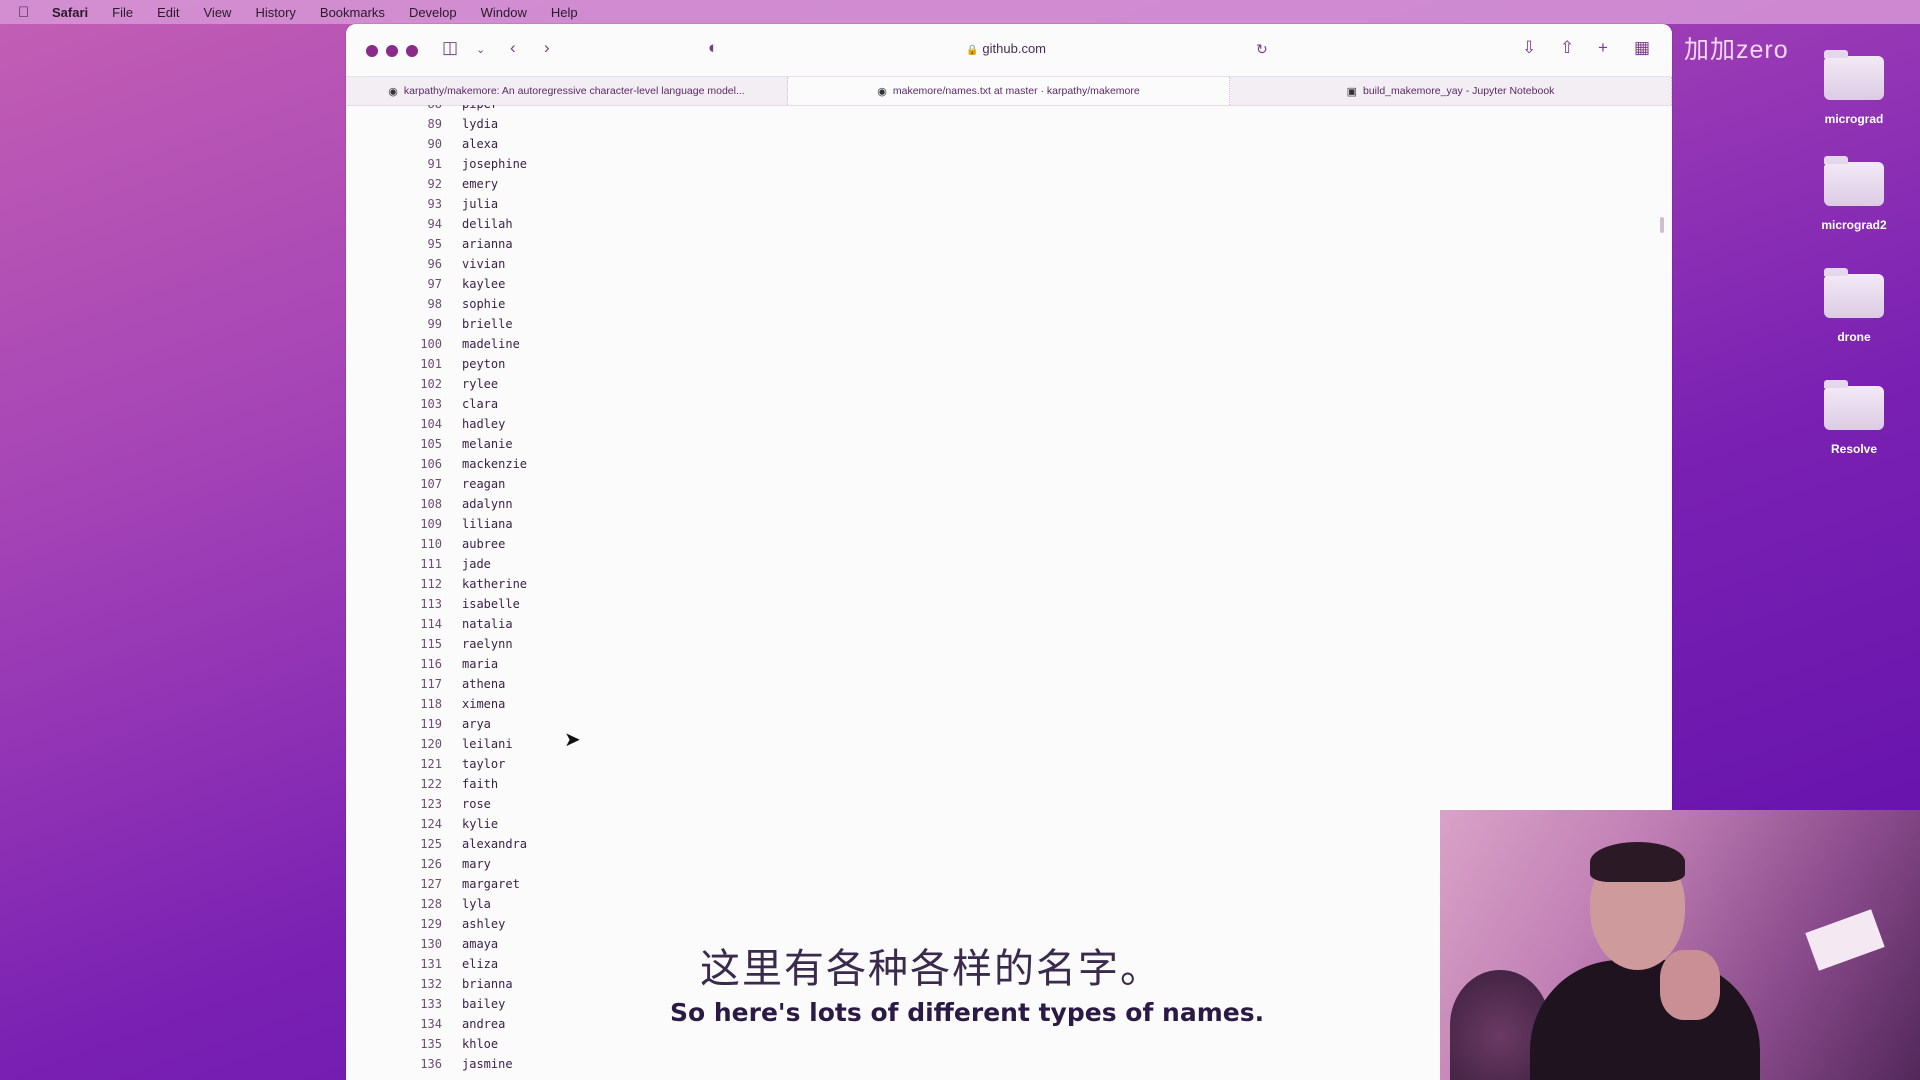  Describe the element at coordinates (394, 544) in the screenshot. I see `line-number: 110` at that location.